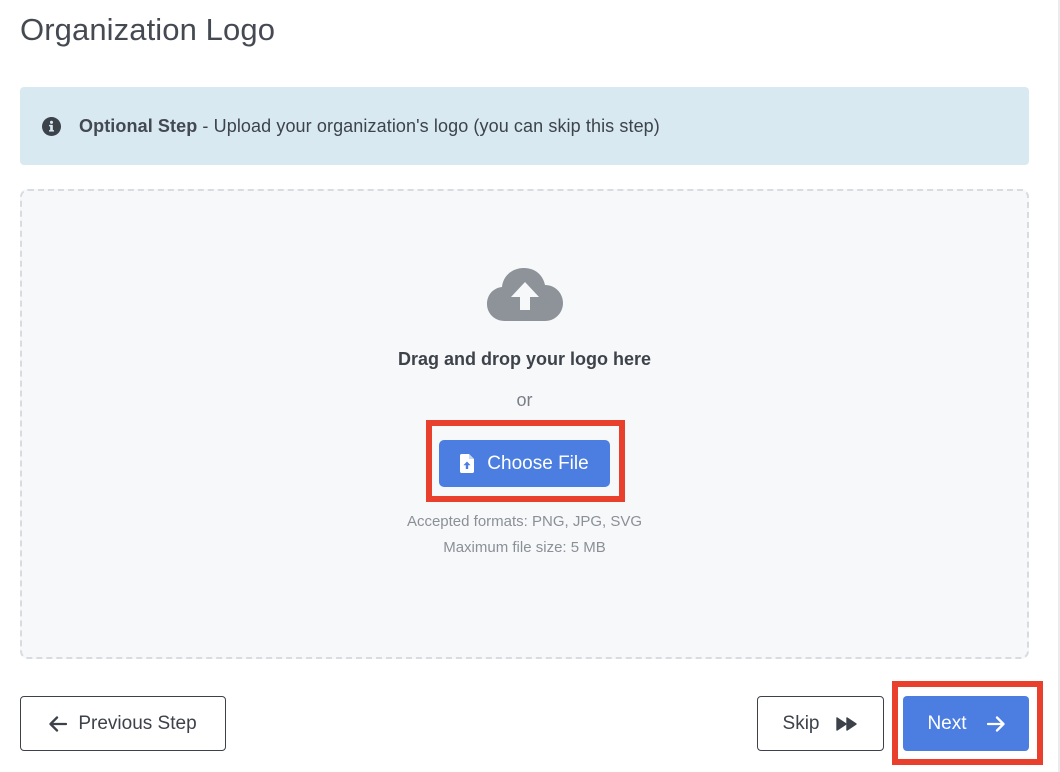  What do you see at coordinates (847, 723) in the screenshot?
I see `fast-forward-icon` at bounding box center [847, 723].